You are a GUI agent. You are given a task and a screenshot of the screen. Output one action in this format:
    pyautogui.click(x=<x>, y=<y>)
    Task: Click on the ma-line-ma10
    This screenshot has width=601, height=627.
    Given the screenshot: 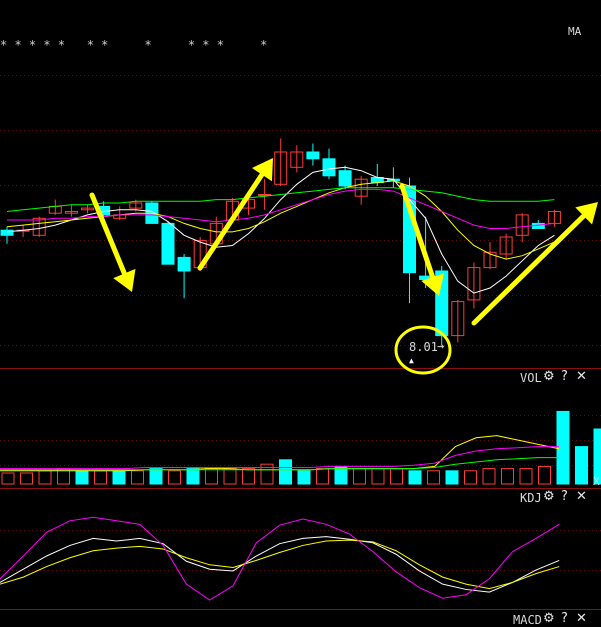 What is the action you would take?
    pyautogui.click(x=280, y=220)
    